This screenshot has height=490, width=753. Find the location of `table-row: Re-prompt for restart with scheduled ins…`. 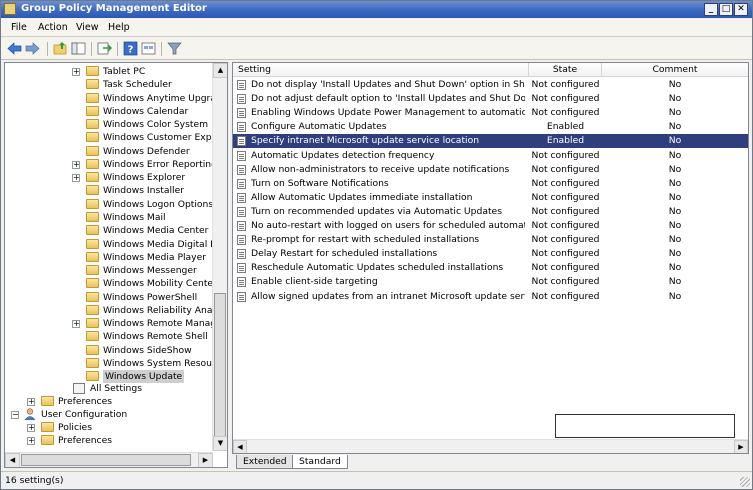

table-row: Re-prompt for restart with scheduled ins… is located at coordinates (490, 240).